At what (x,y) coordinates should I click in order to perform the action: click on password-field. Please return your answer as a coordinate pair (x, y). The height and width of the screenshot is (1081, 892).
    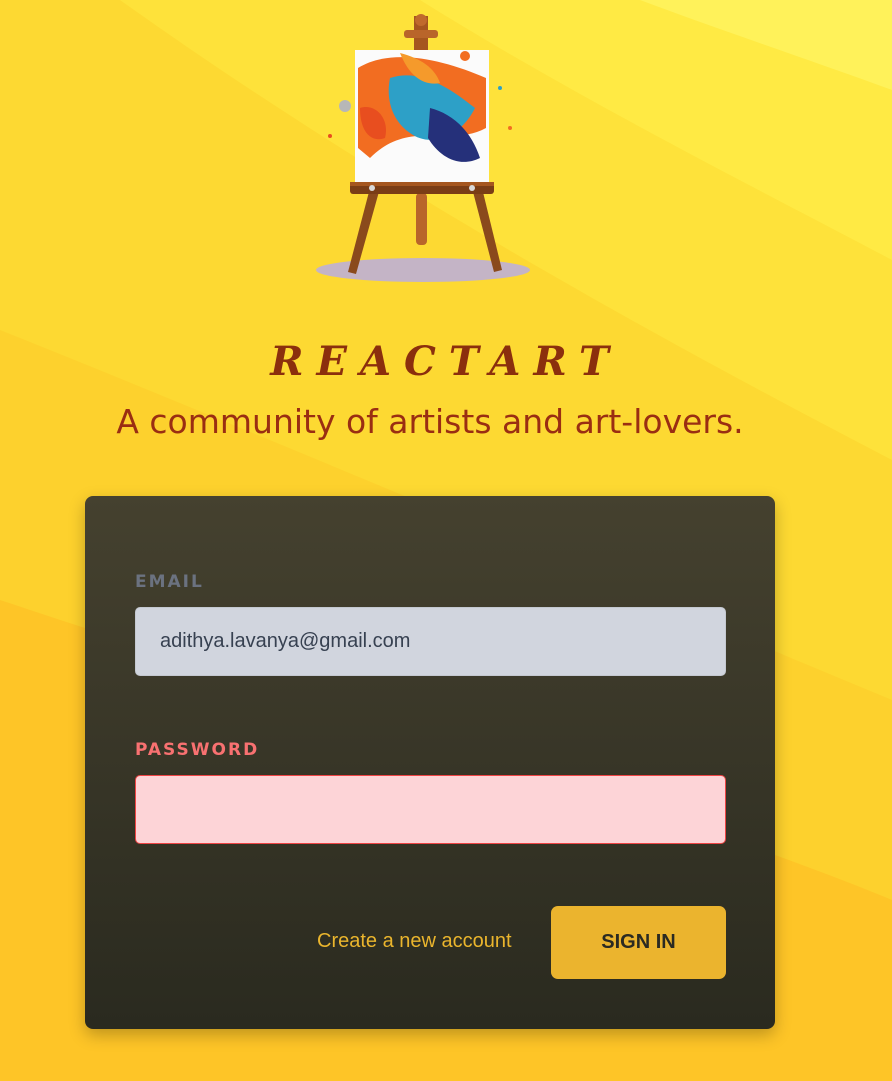
    Looking at the image, I should click on (430, 809).